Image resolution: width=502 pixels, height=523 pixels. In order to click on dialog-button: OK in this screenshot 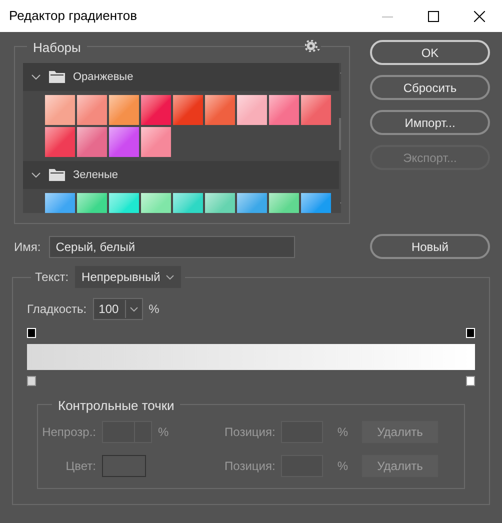, I will do `click(430, 52)`.